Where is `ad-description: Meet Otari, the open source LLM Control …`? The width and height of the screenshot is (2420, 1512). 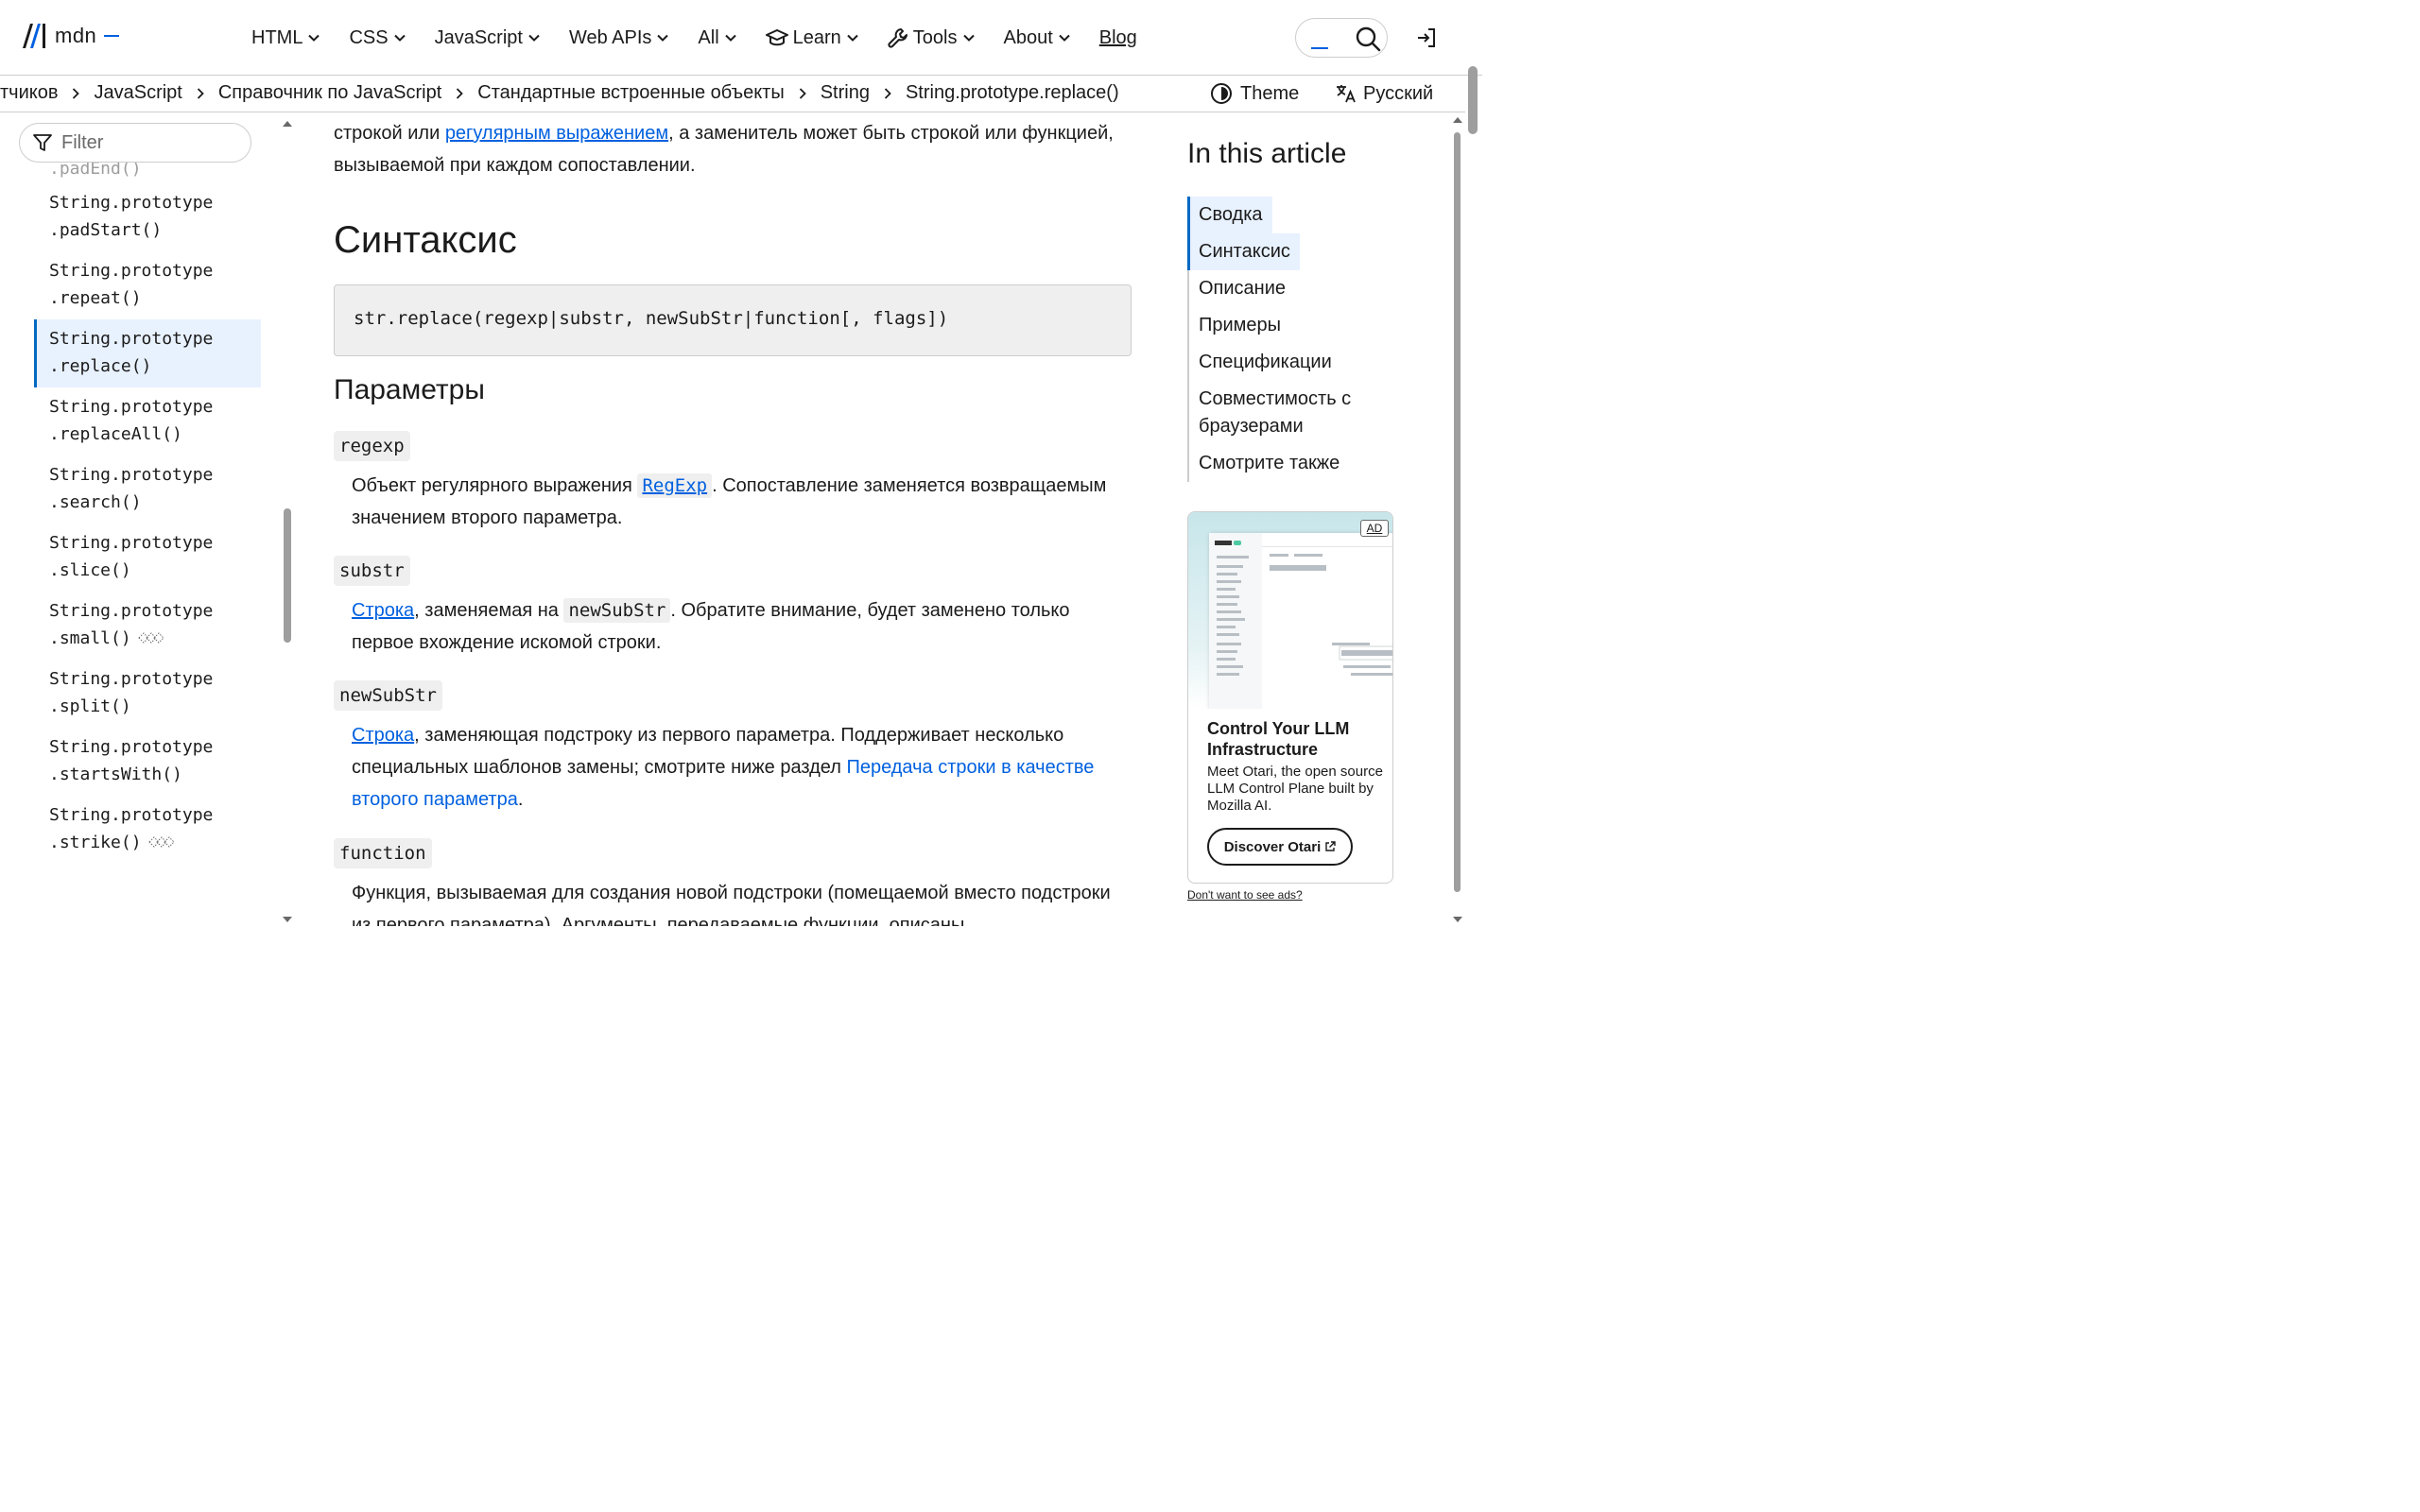 ad-description: Meet Otari, the open source LLM Control … is located at coordinates (1295, 789).